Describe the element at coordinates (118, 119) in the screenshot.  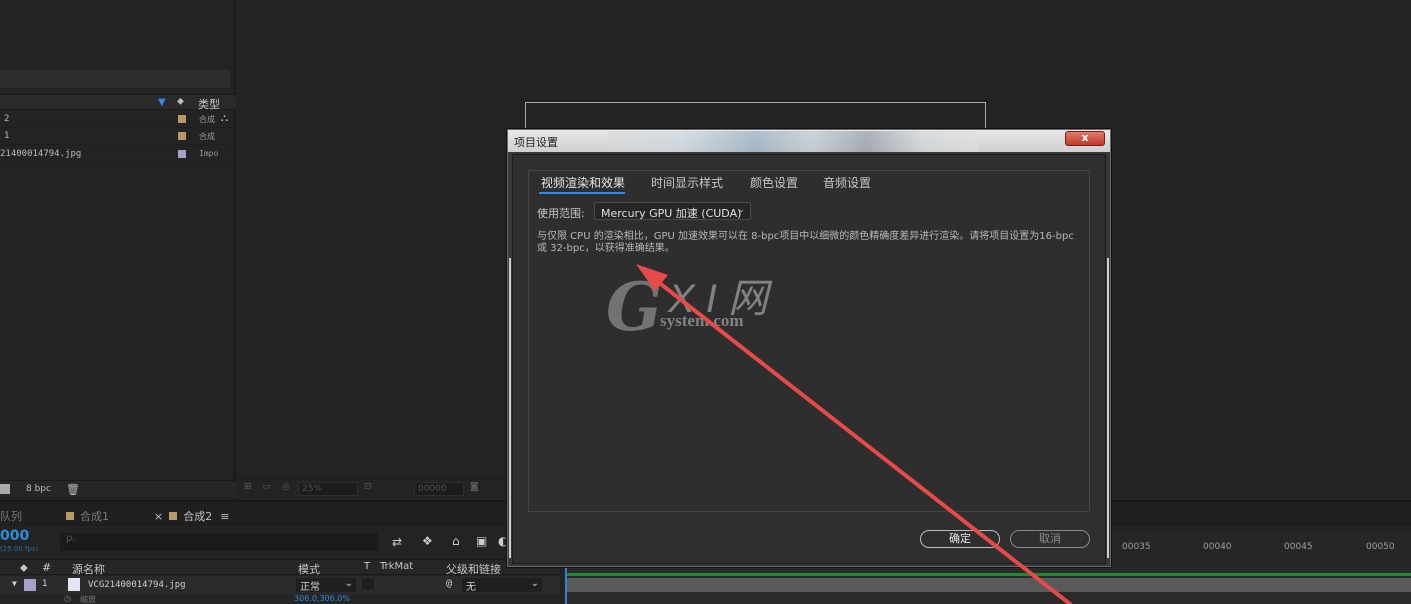
I see `project-row: 2 合成 ⛬` at that location.